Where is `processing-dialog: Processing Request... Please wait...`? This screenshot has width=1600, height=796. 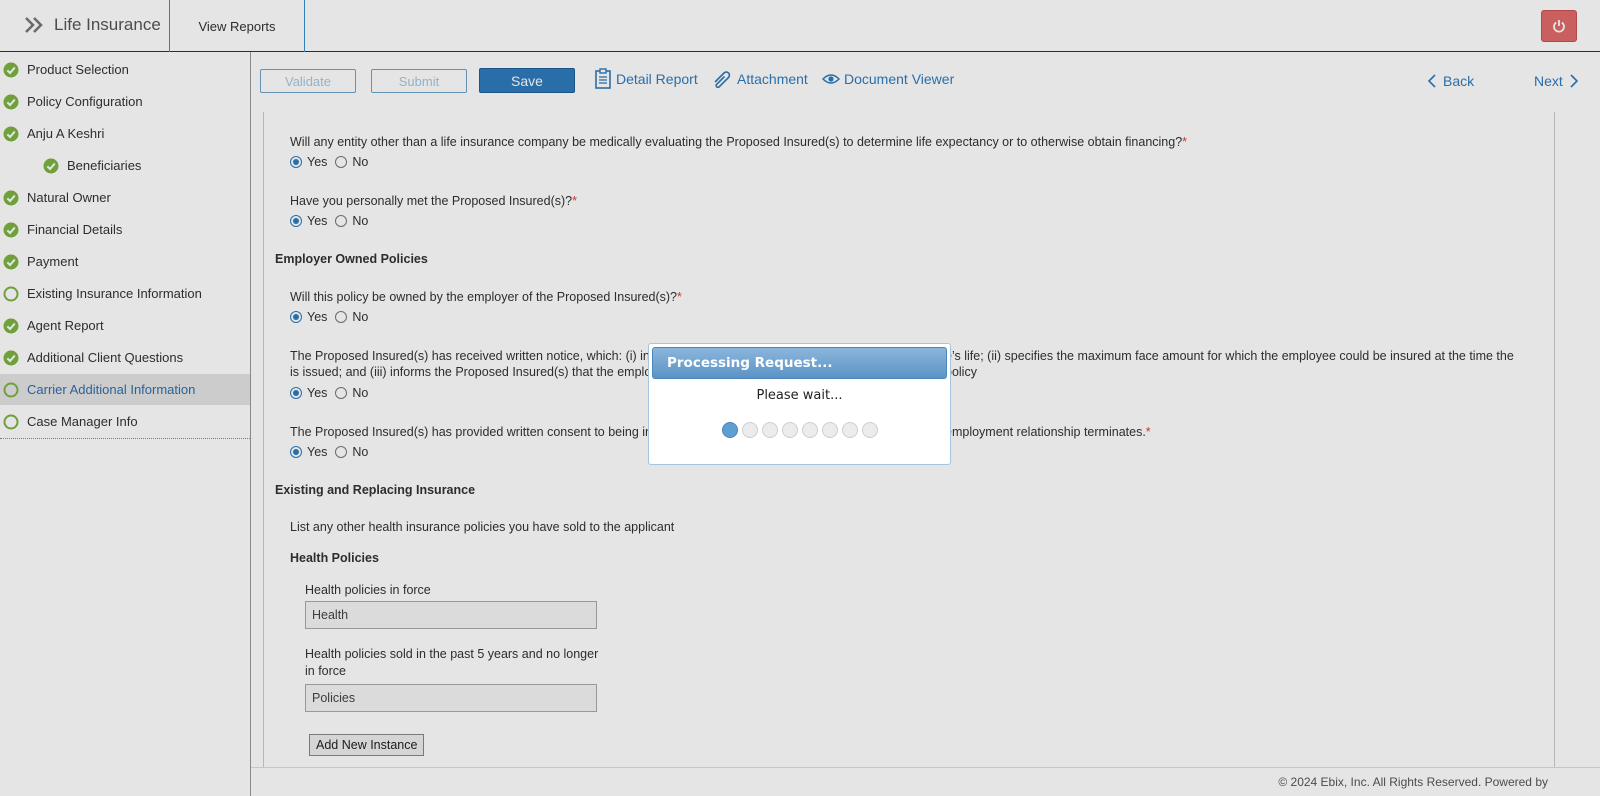 processing-dialog: Processing Request... Please wait... is located at coordinates (799, 404).